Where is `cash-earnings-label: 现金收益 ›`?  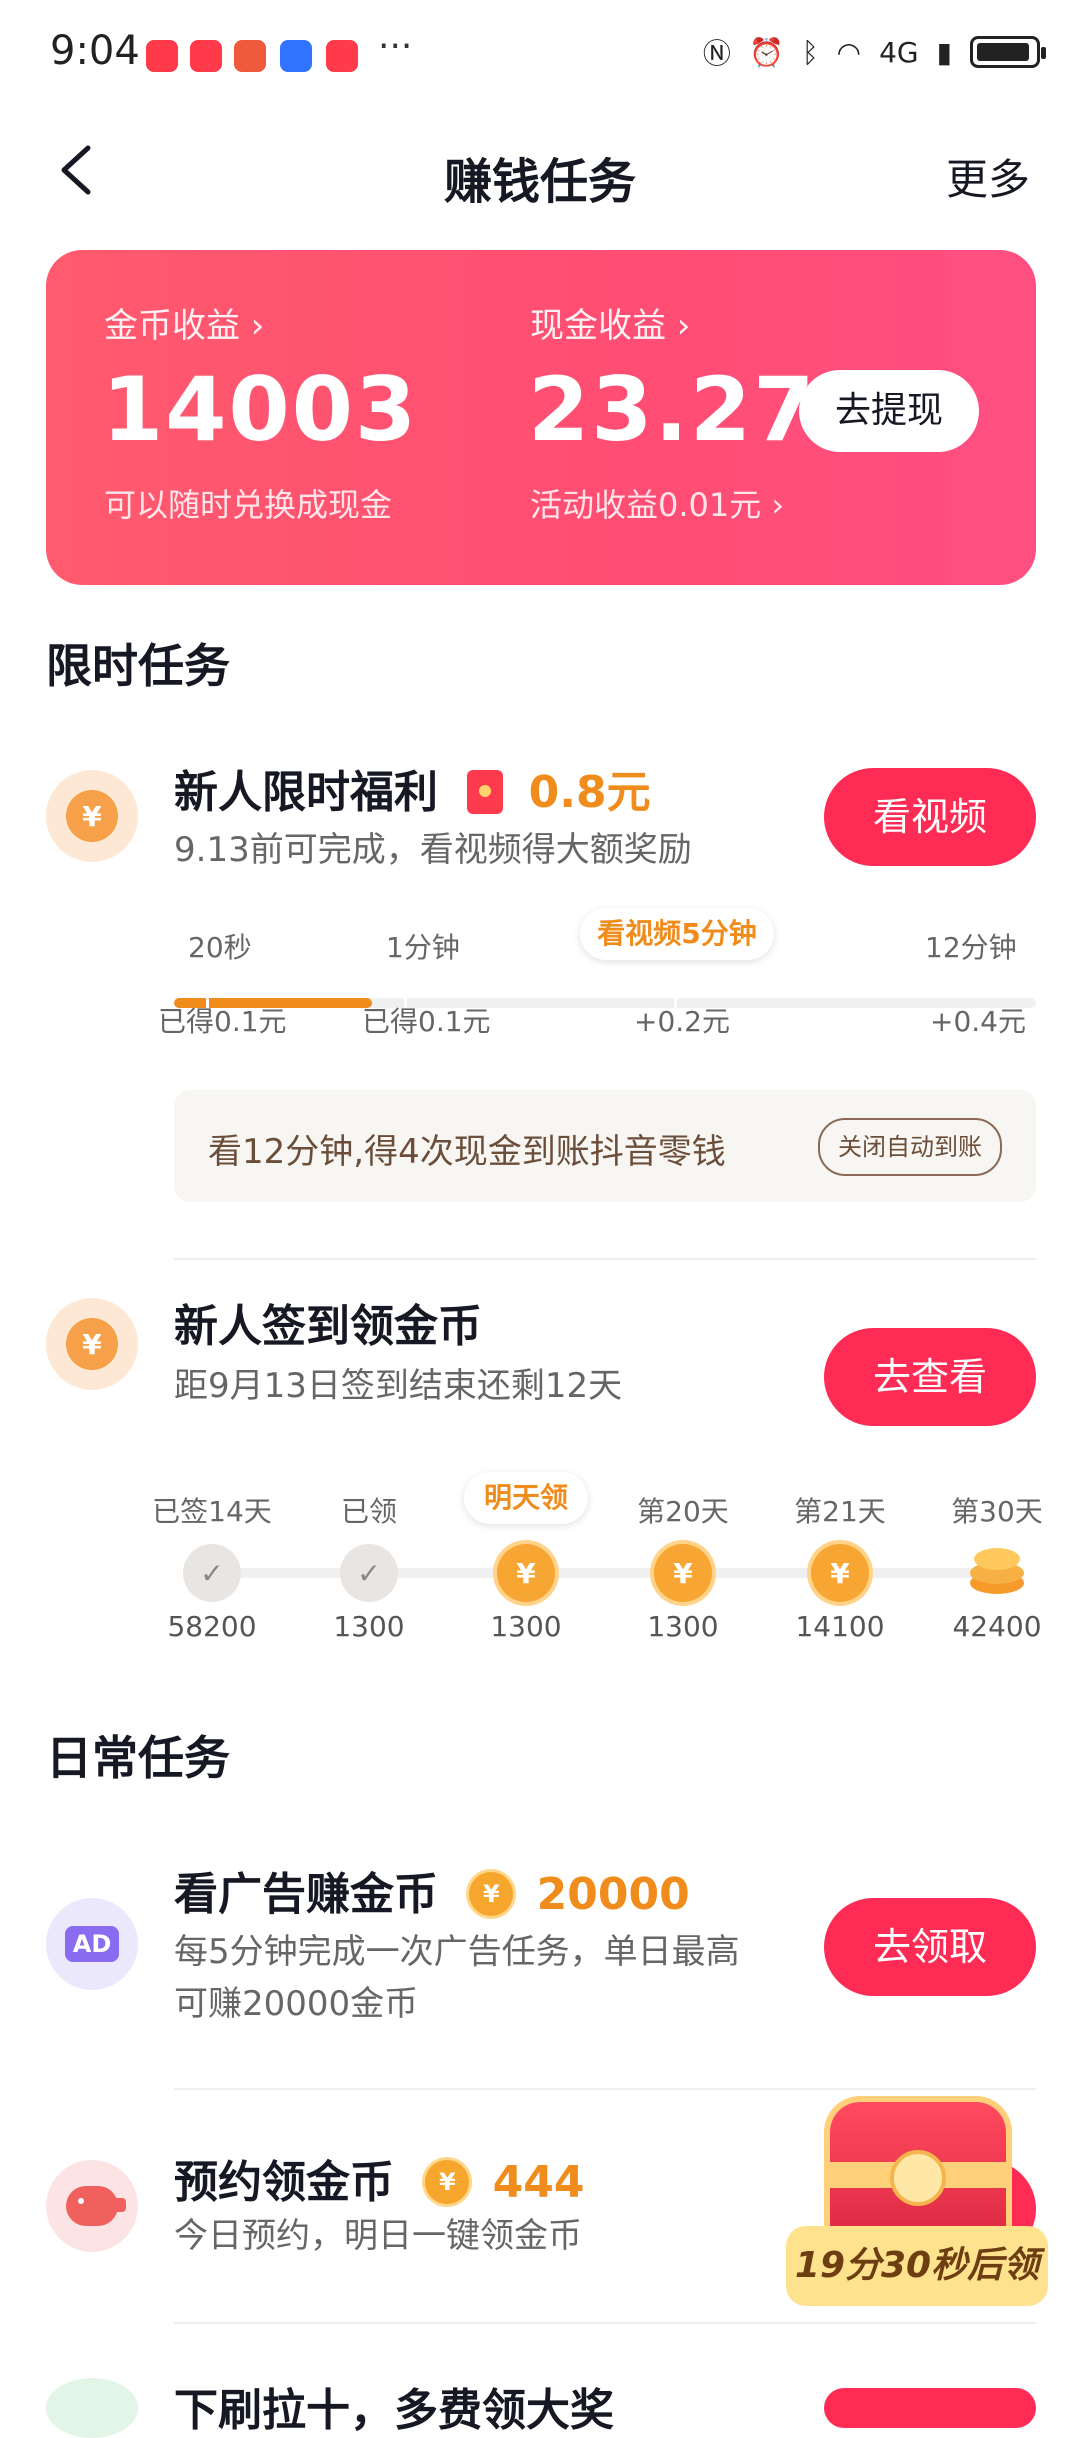 cash-earnings-label: 现金收益 › is located at coordinates (610, 322).